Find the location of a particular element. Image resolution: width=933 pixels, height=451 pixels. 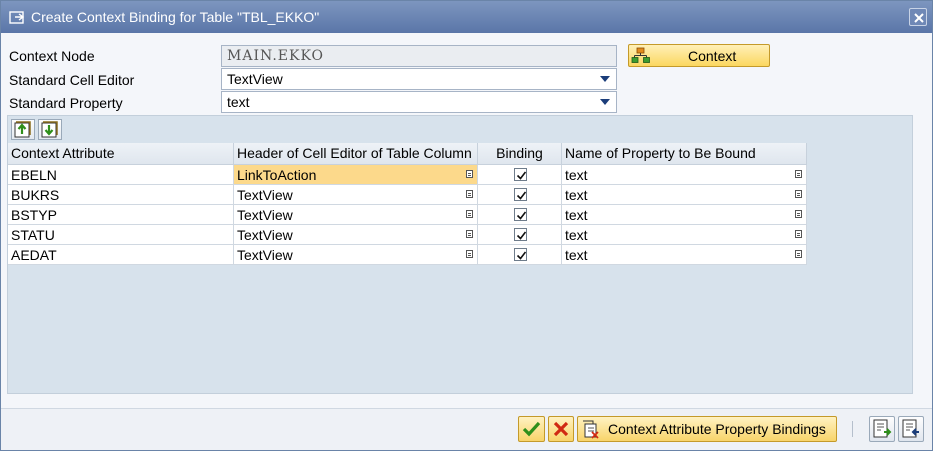

confirm-button is located at coordinates (531, 429).